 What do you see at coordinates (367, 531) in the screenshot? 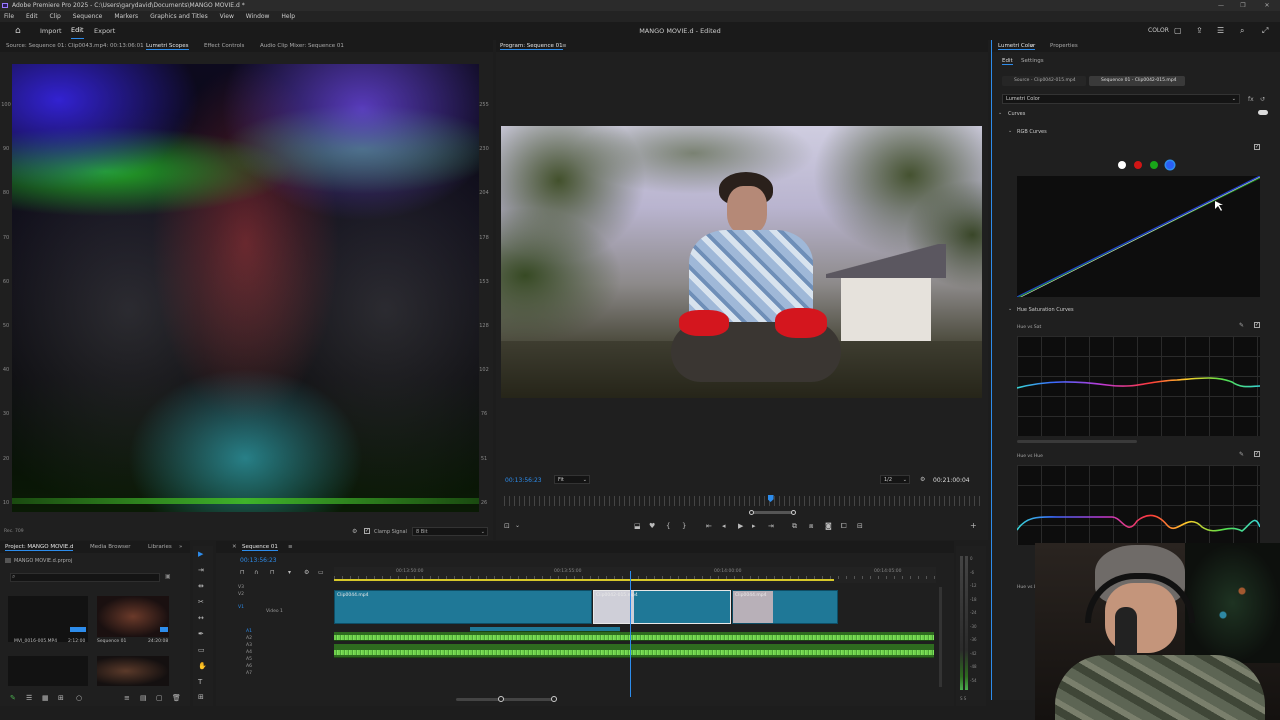
I see `clamp-checkbox: ✓` at bounding box center [367, 531].